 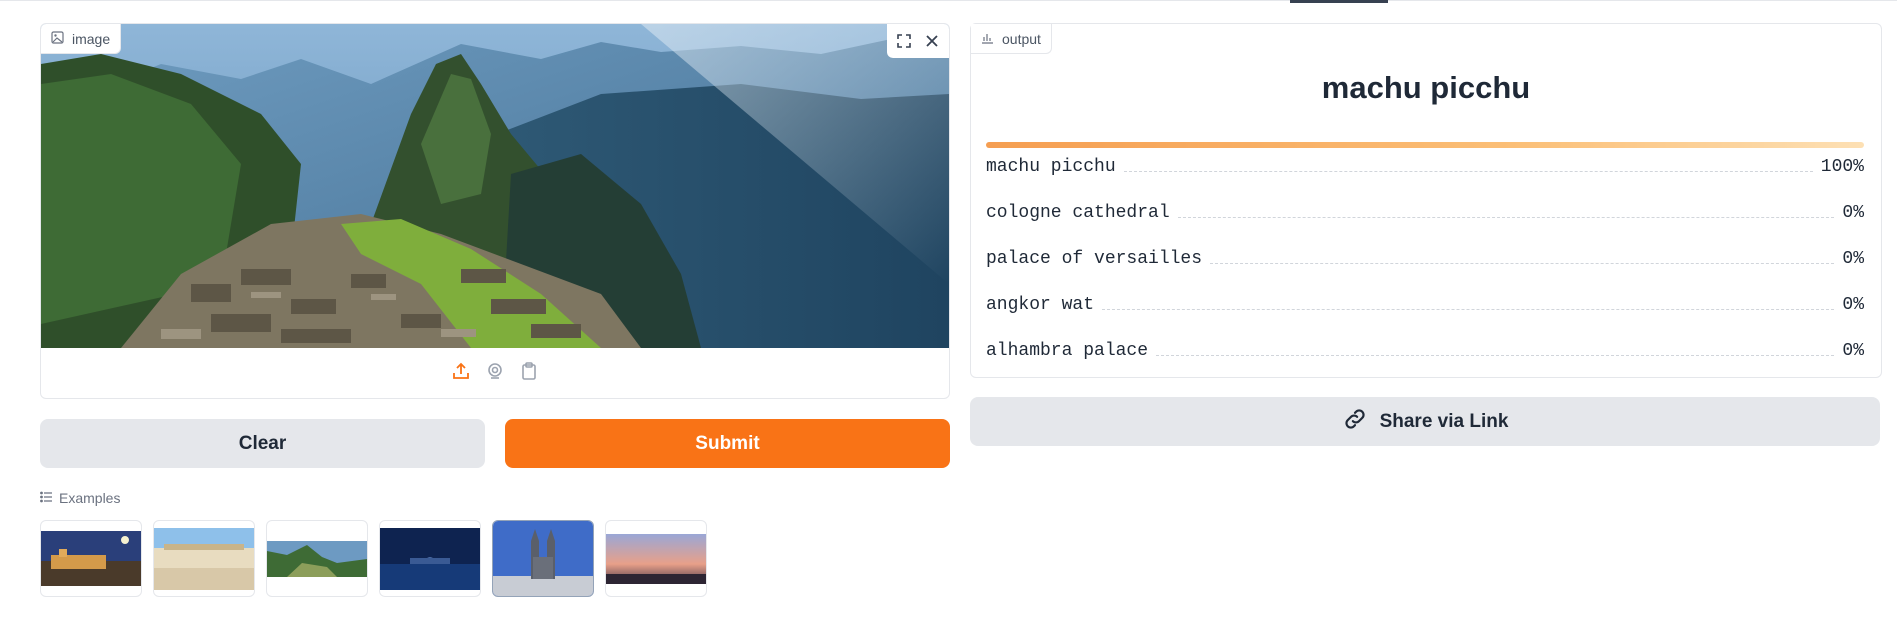 I want to click on confidence-row: alhambra palace 0%, so click(x=1425, y=348).